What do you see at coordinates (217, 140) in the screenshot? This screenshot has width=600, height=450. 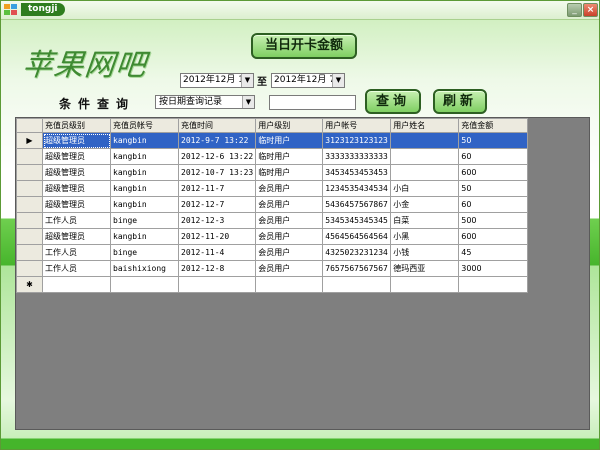 I see `table-cell: 2012-9-7 13:22` at bounding box center [217, 140].